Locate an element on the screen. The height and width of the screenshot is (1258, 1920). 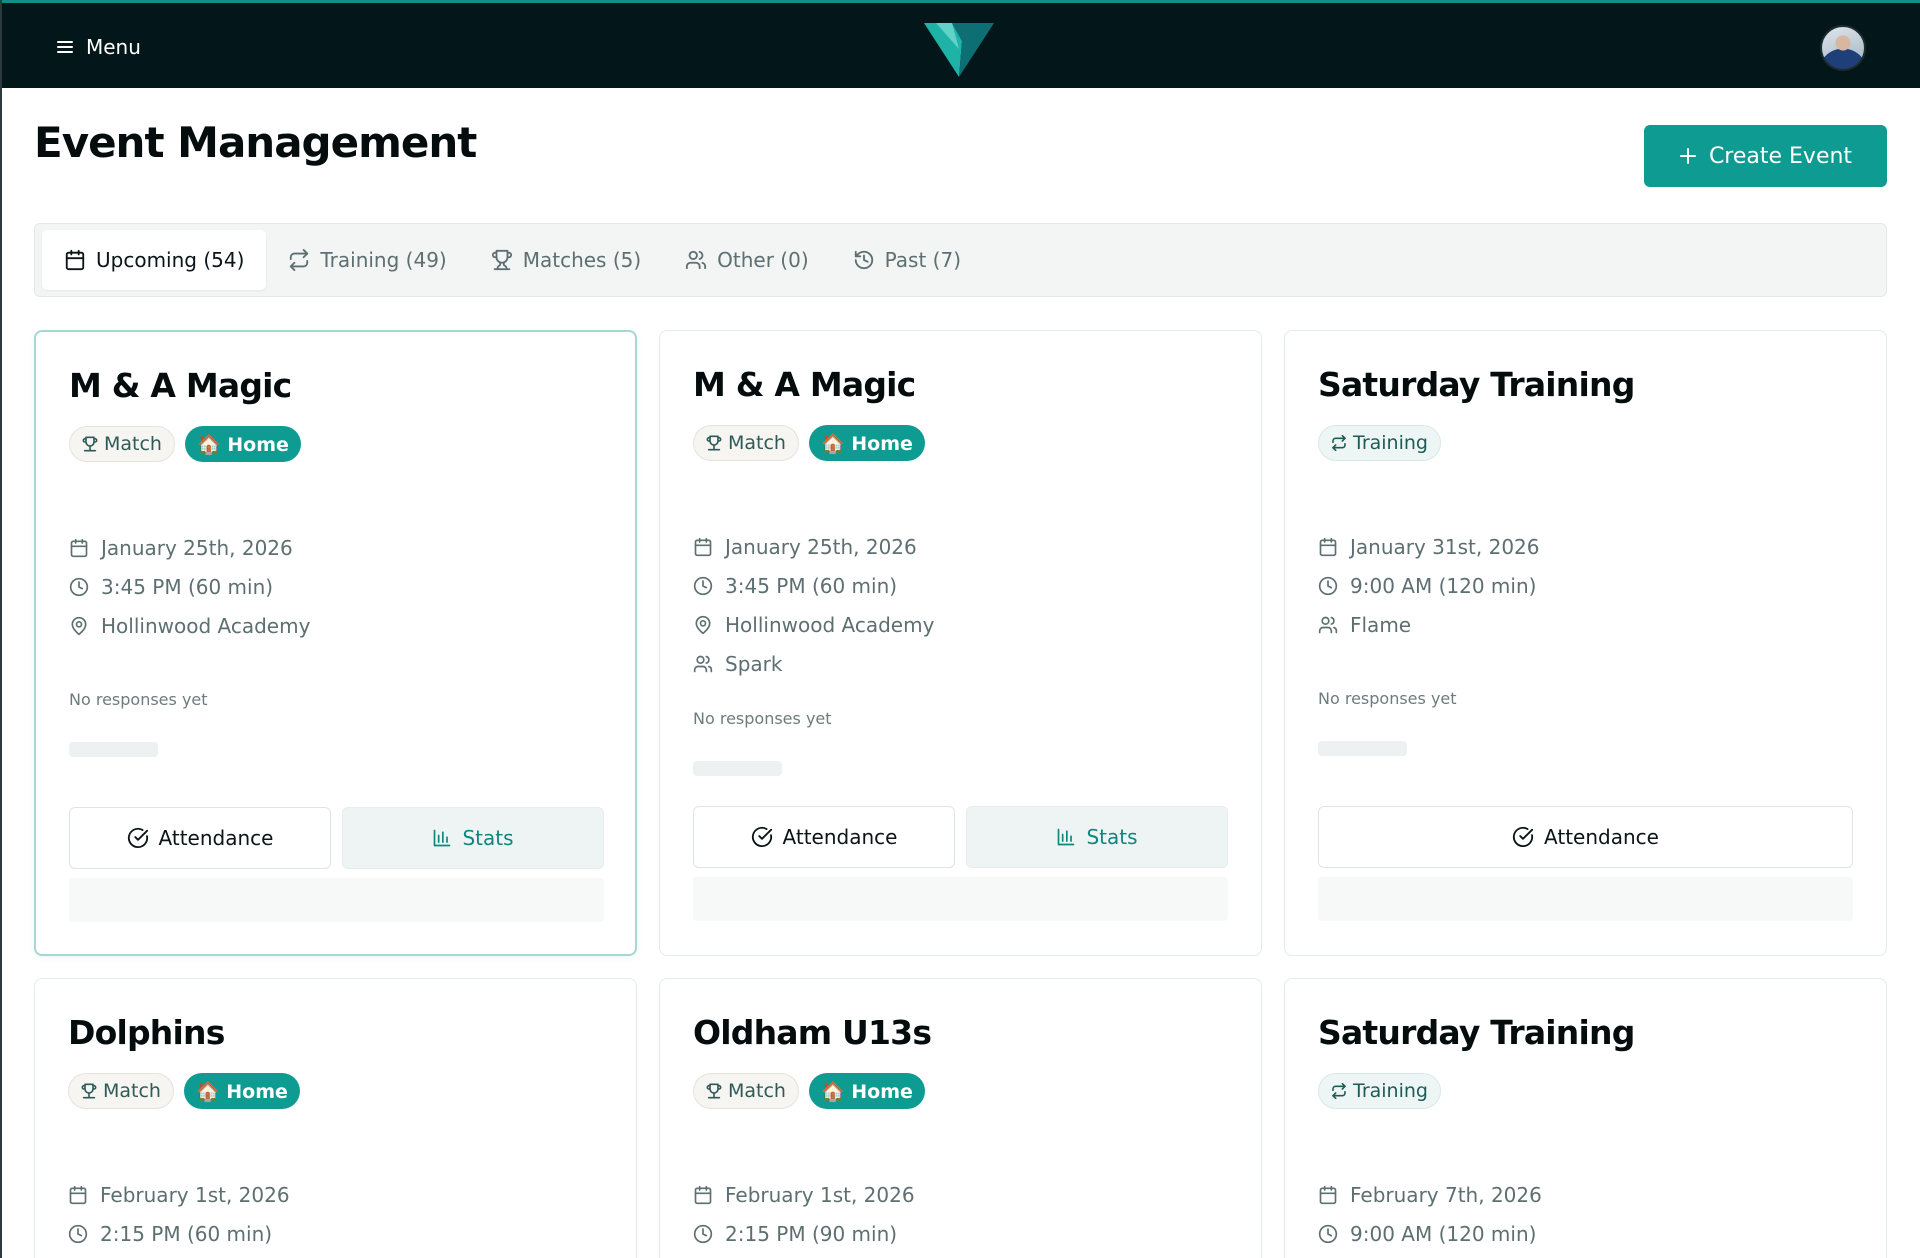
event-time: 2:15 PM (90 min) is located at coordinates (804, 1233).